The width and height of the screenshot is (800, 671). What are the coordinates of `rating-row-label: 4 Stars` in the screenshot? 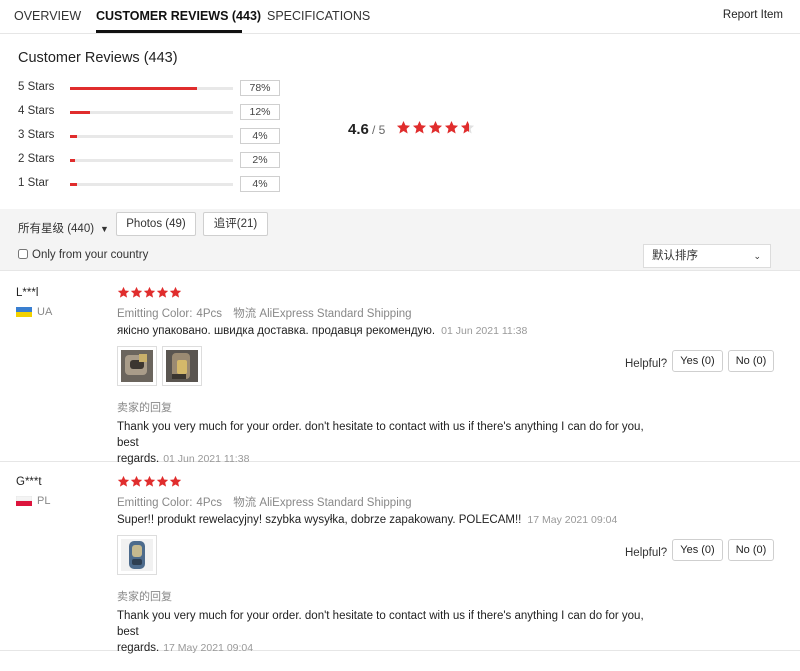 It's located at (36, 111).